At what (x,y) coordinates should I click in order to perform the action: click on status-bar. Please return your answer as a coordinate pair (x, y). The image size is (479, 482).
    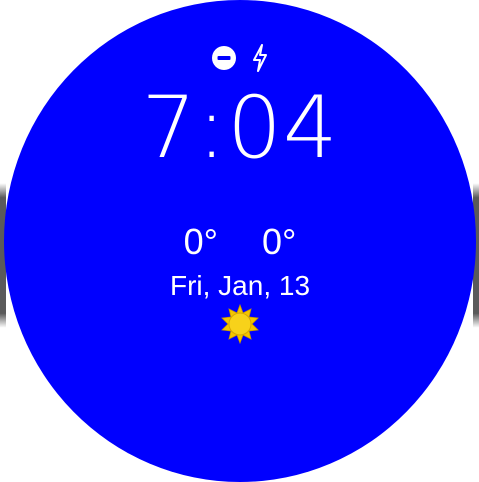
    Looking at the image, I should click on (240, 58).